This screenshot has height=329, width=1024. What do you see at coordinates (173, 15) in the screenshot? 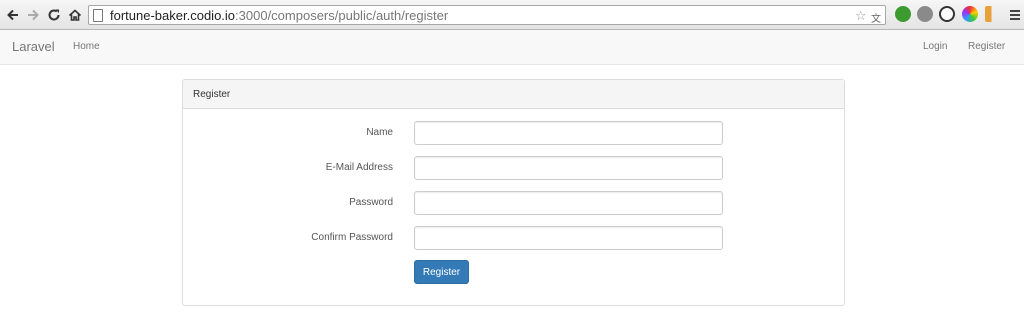
I see `url-host: fortune-baker.codio.io` at bounding box center [173, 15].